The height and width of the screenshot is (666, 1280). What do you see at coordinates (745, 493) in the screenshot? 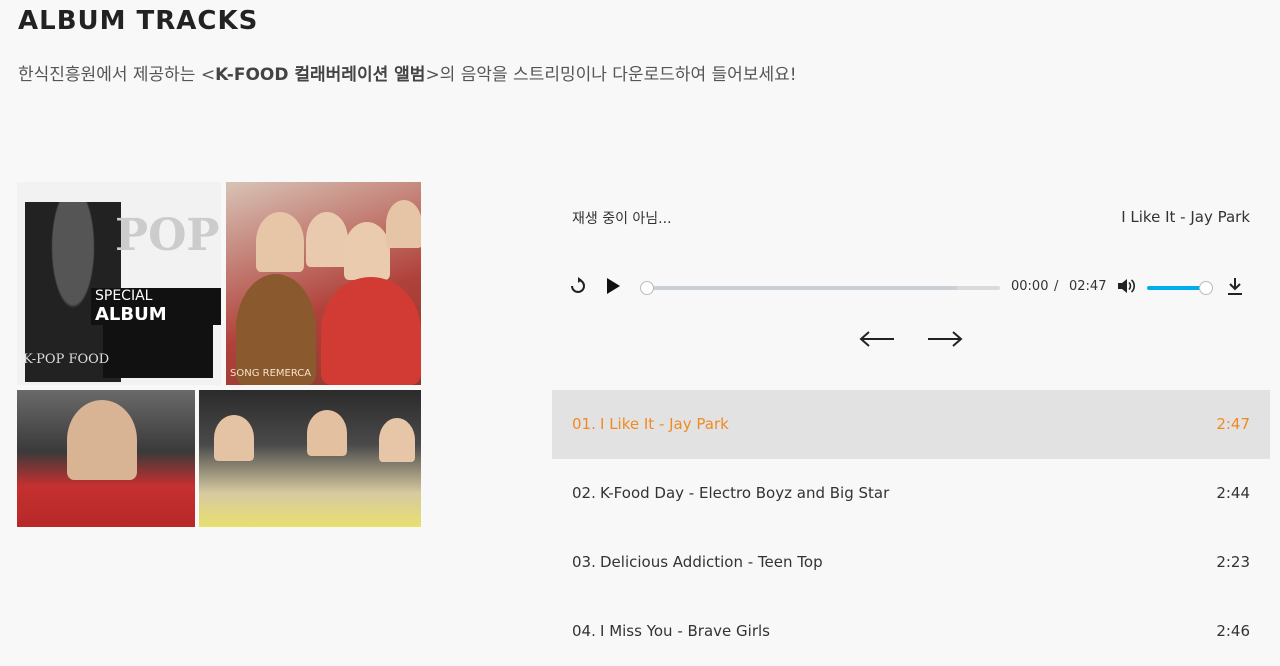
I see `track-name: K-Food Day - Electro Boyz and Big Star` at bounding box center [745, 493].